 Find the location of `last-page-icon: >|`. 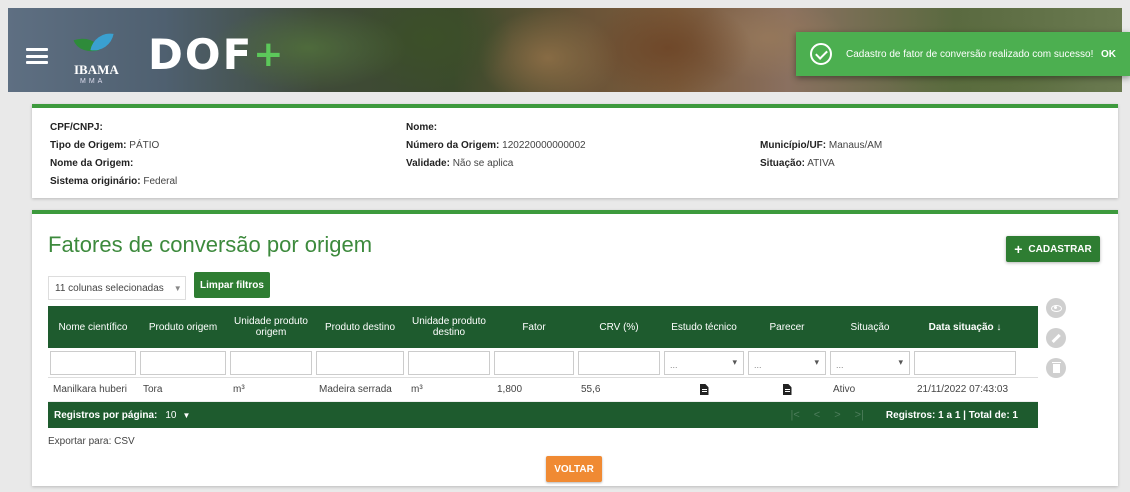

last-page-icon: >| is located at coordinates (859, 415).